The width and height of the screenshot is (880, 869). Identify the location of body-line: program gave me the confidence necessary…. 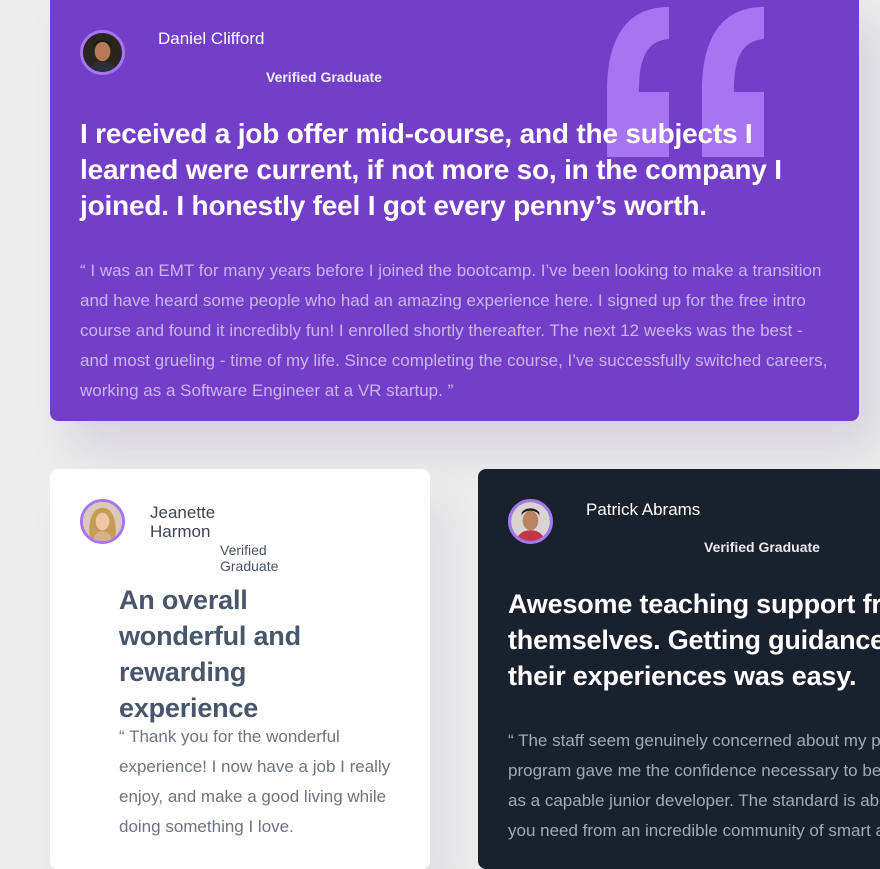
(694, 770).